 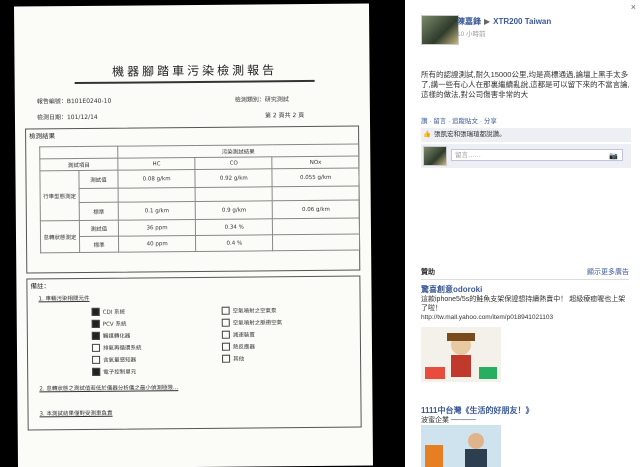 What do you see at coordinates (156, 164) in the screenshot?
I see `col-header-hc: HC` at bounding box center [156, 164].